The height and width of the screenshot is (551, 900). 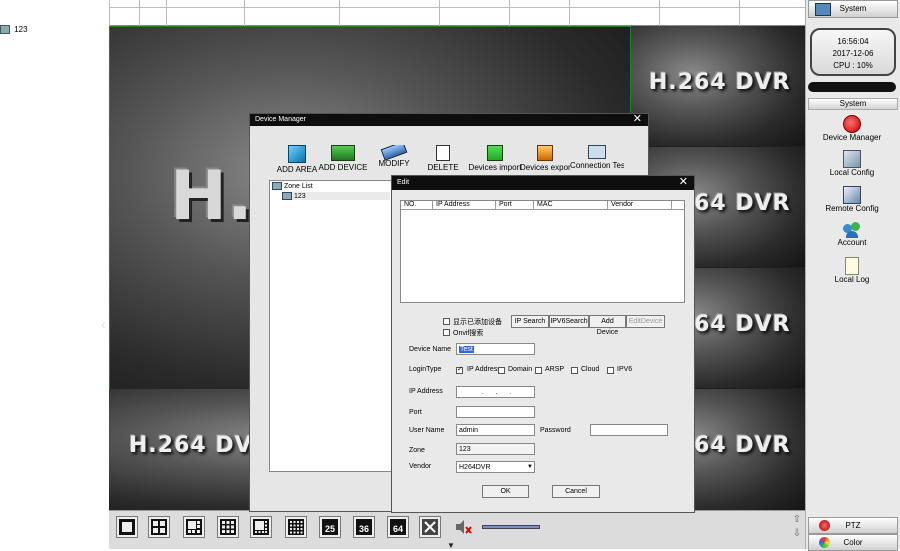 I want to click on device-manager-title: Device Manager, so click(x=280, y=119).